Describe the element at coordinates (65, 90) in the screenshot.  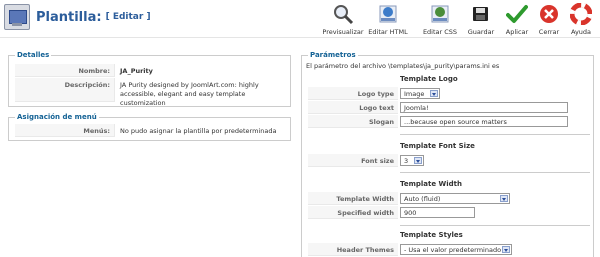
I see `description-label: Descripción:` at that location.